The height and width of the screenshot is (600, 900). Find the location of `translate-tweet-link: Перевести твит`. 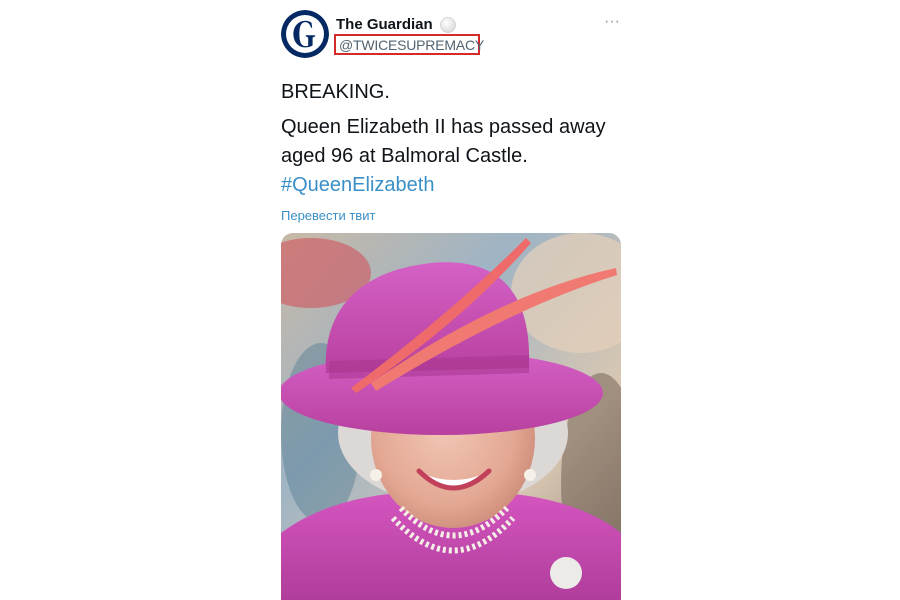

translate-tweet-link: Перевести твит is located at coordinates (328, 215).